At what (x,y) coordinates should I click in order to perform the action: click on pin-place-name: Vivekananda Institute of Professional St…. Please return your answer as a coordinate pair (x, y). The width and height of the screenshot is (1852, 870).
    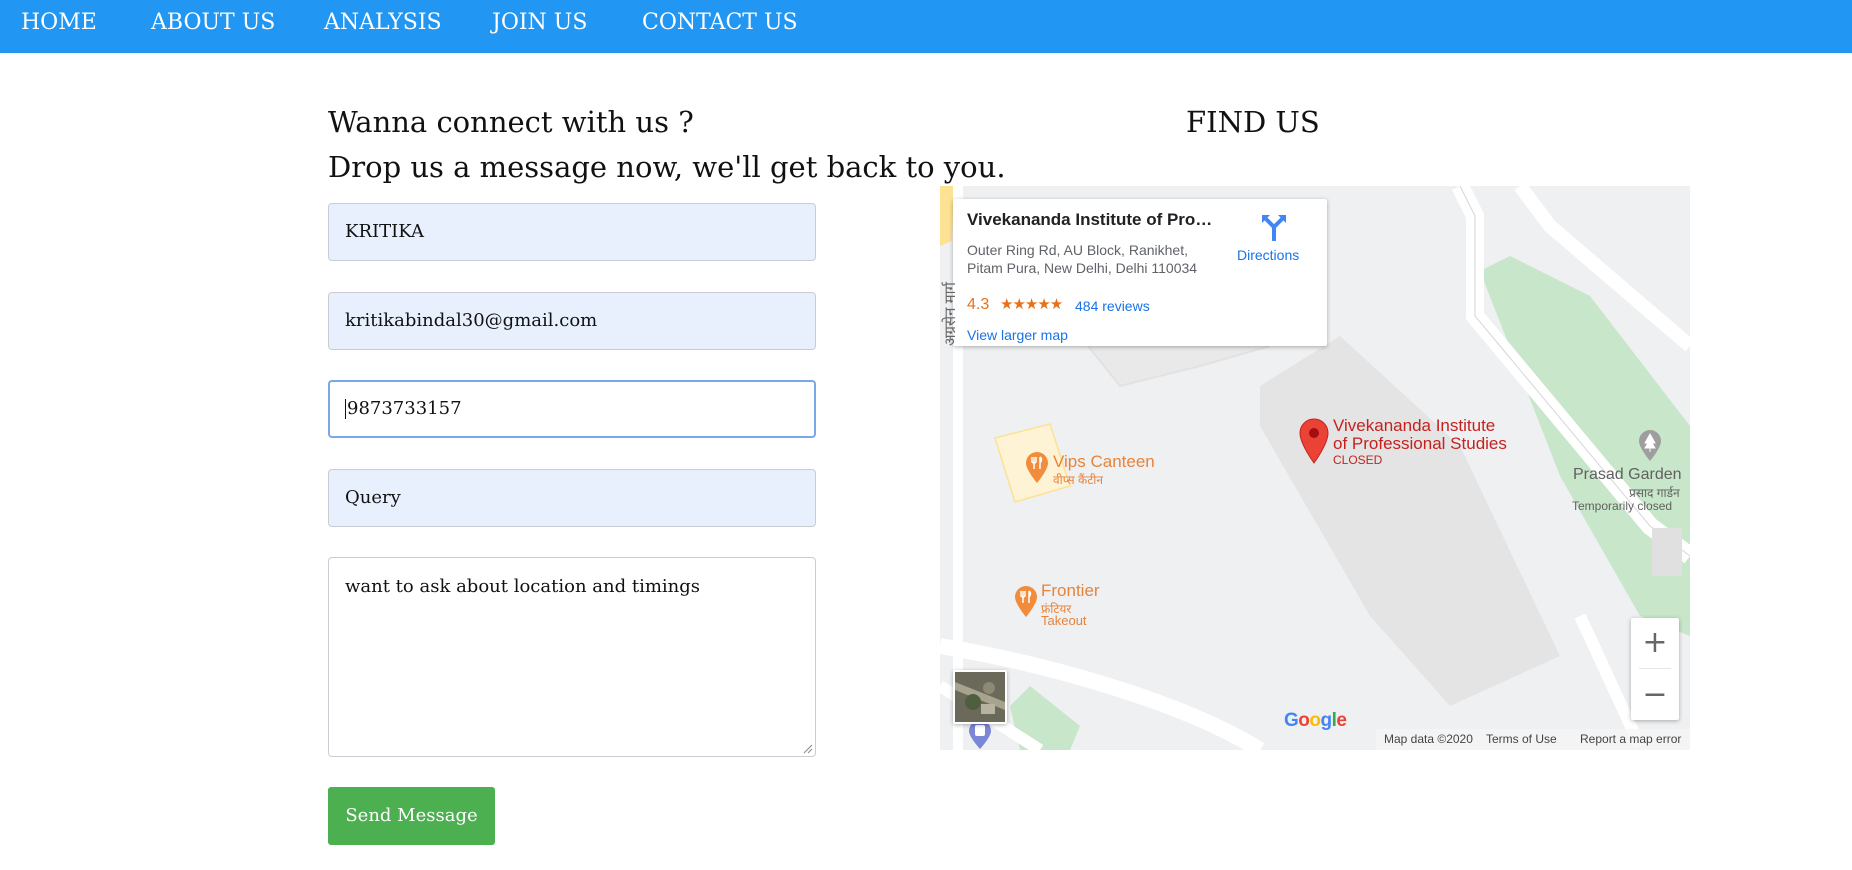
    Looking at the image, I should click on (1420, 435).